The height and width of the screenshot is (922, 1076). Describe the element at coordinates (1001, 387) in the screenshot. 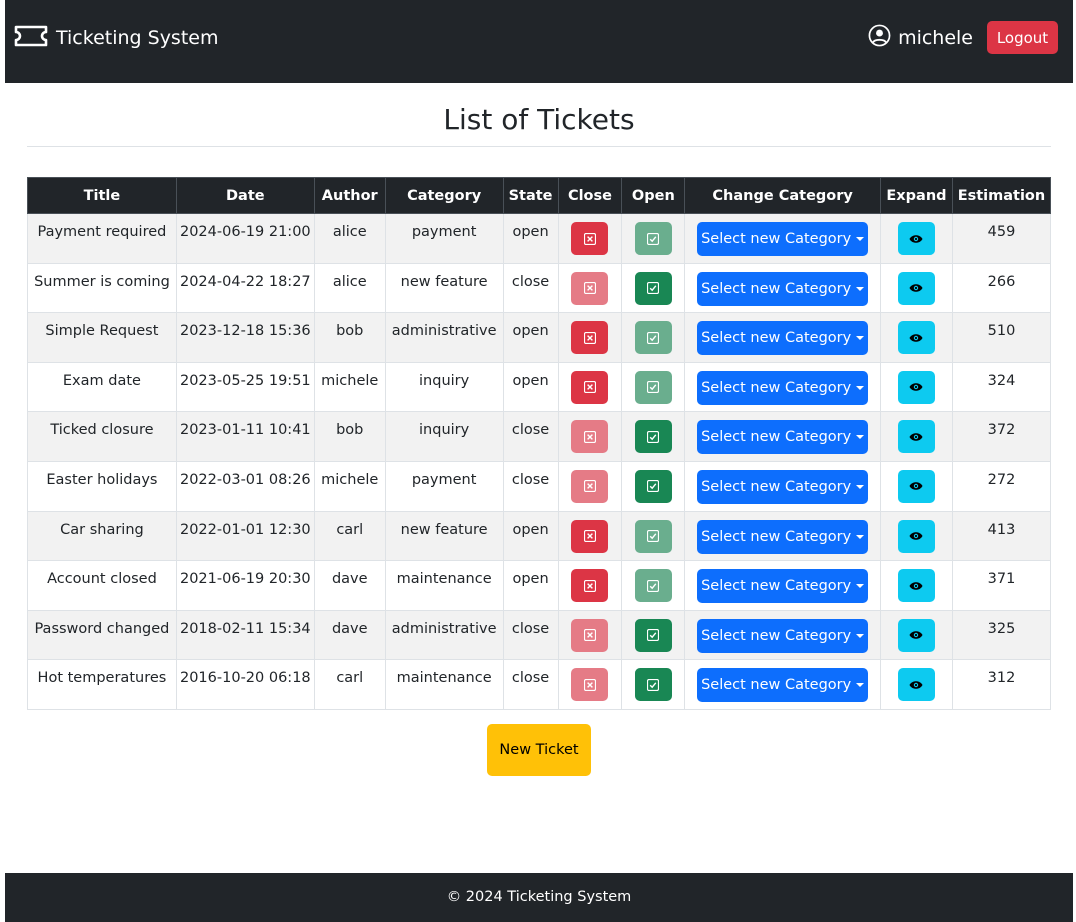

I see `cell-estimation: 324` at that location.